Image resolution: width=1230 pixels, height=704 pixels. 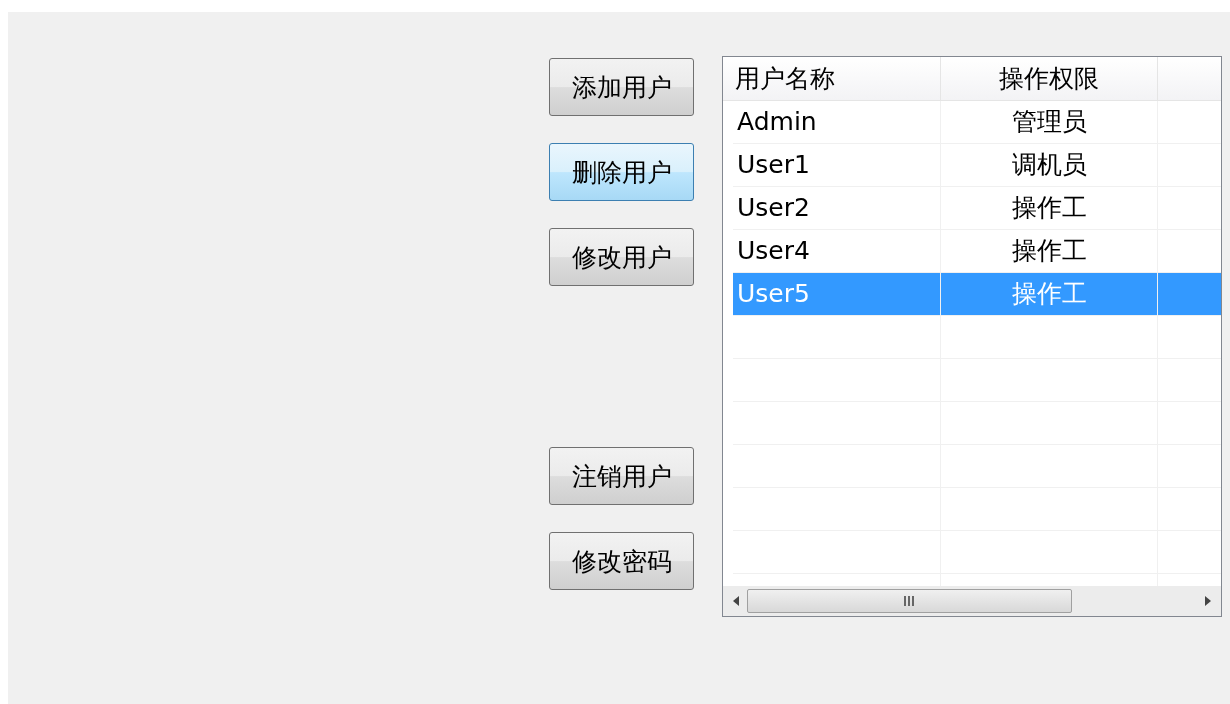 I want to click on toolbar-button: 修改密码, so click(x=621, y=561).